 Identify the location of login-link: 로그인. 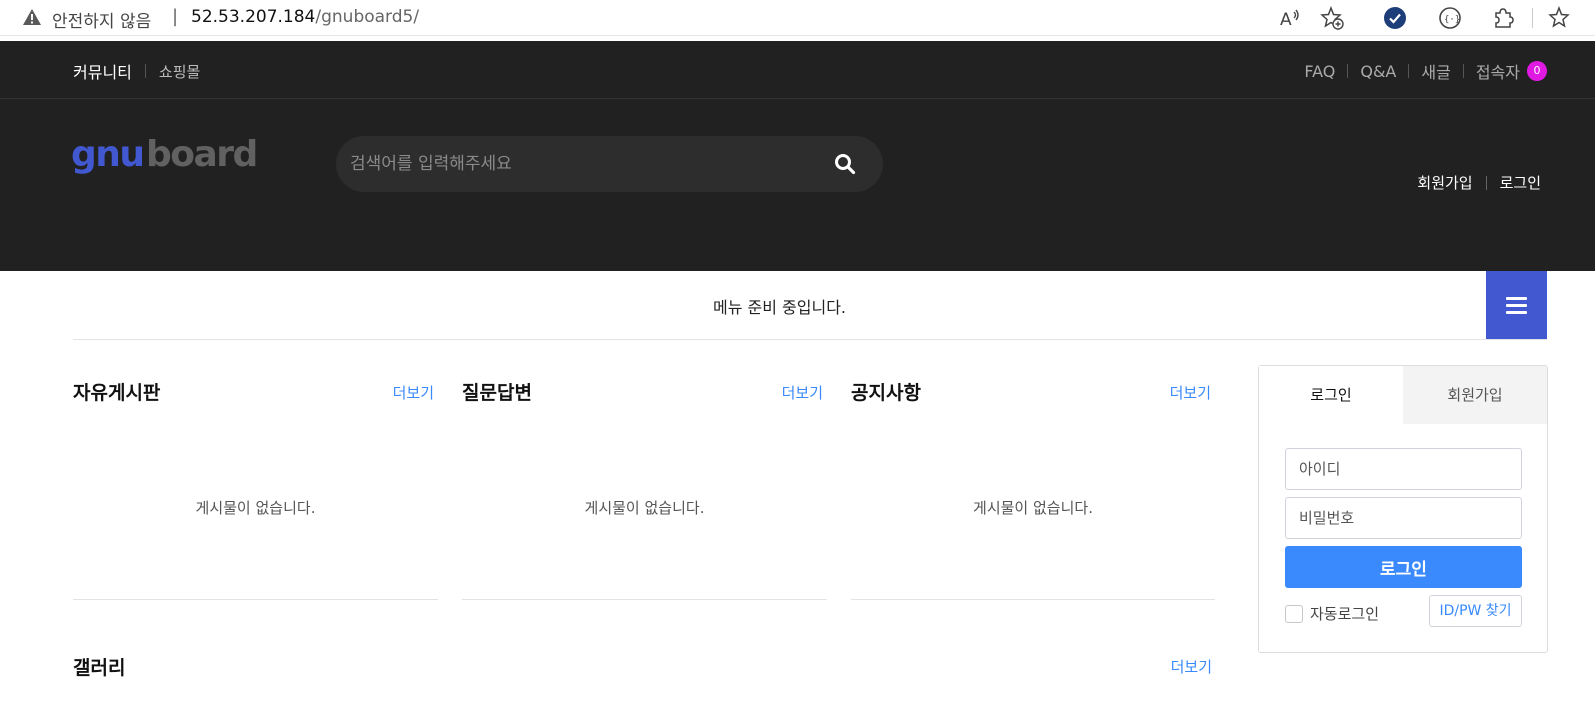
(1520, 182).